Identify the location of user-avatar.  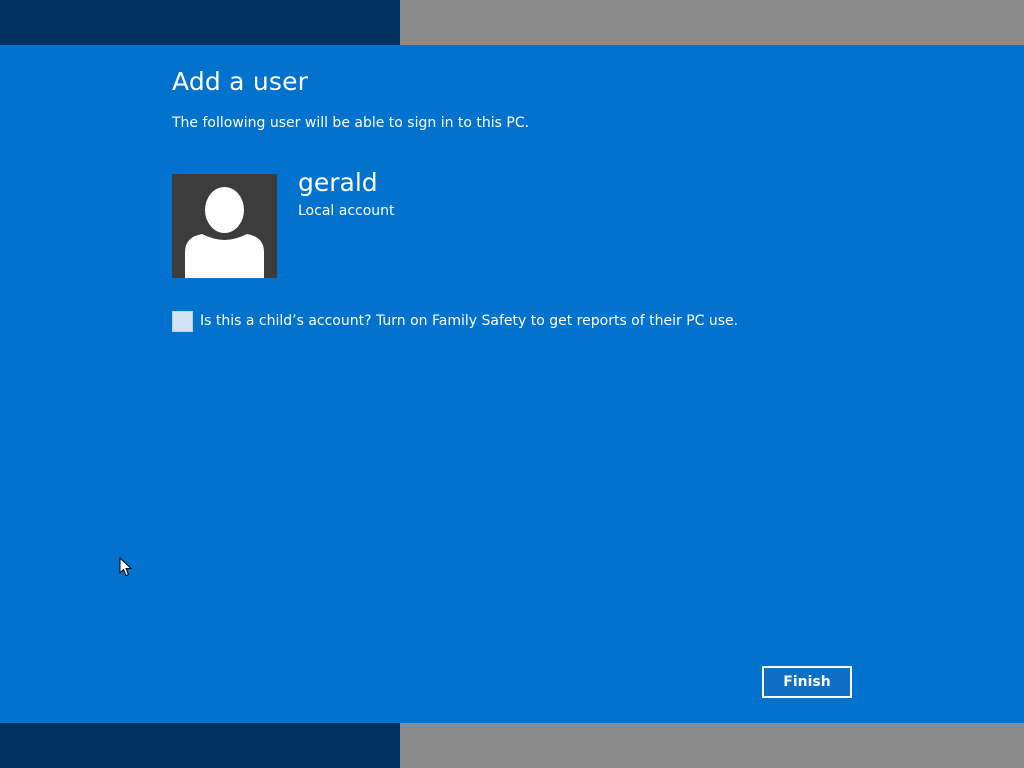
(224, 226).